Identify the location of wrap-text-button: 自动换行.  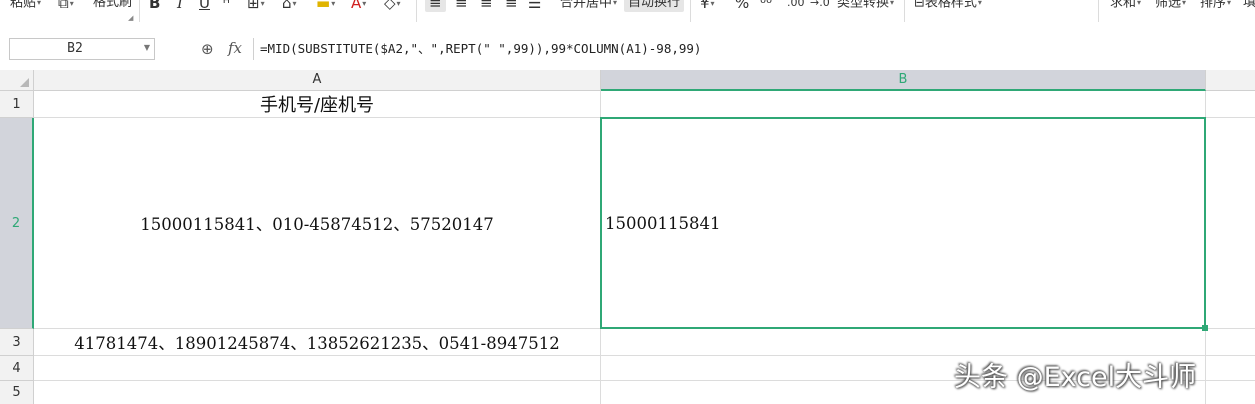
(654, 6).